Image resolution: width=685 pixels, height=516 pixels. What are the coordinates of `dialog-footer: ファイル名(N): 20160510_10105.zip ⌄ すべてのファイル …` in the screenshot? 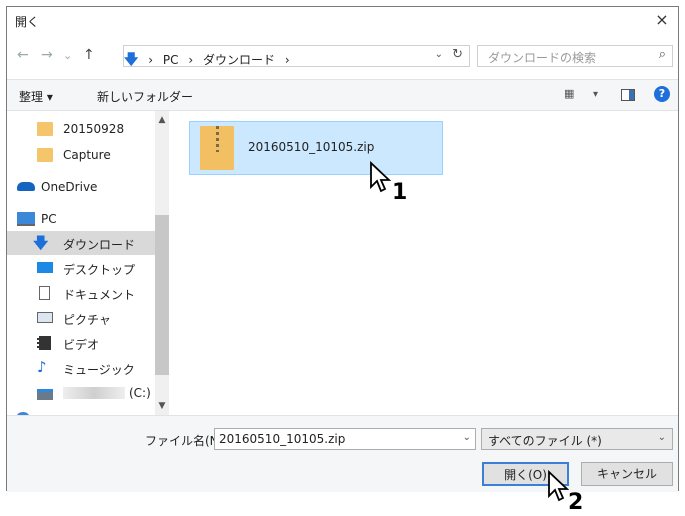 It's located at (342, 453).